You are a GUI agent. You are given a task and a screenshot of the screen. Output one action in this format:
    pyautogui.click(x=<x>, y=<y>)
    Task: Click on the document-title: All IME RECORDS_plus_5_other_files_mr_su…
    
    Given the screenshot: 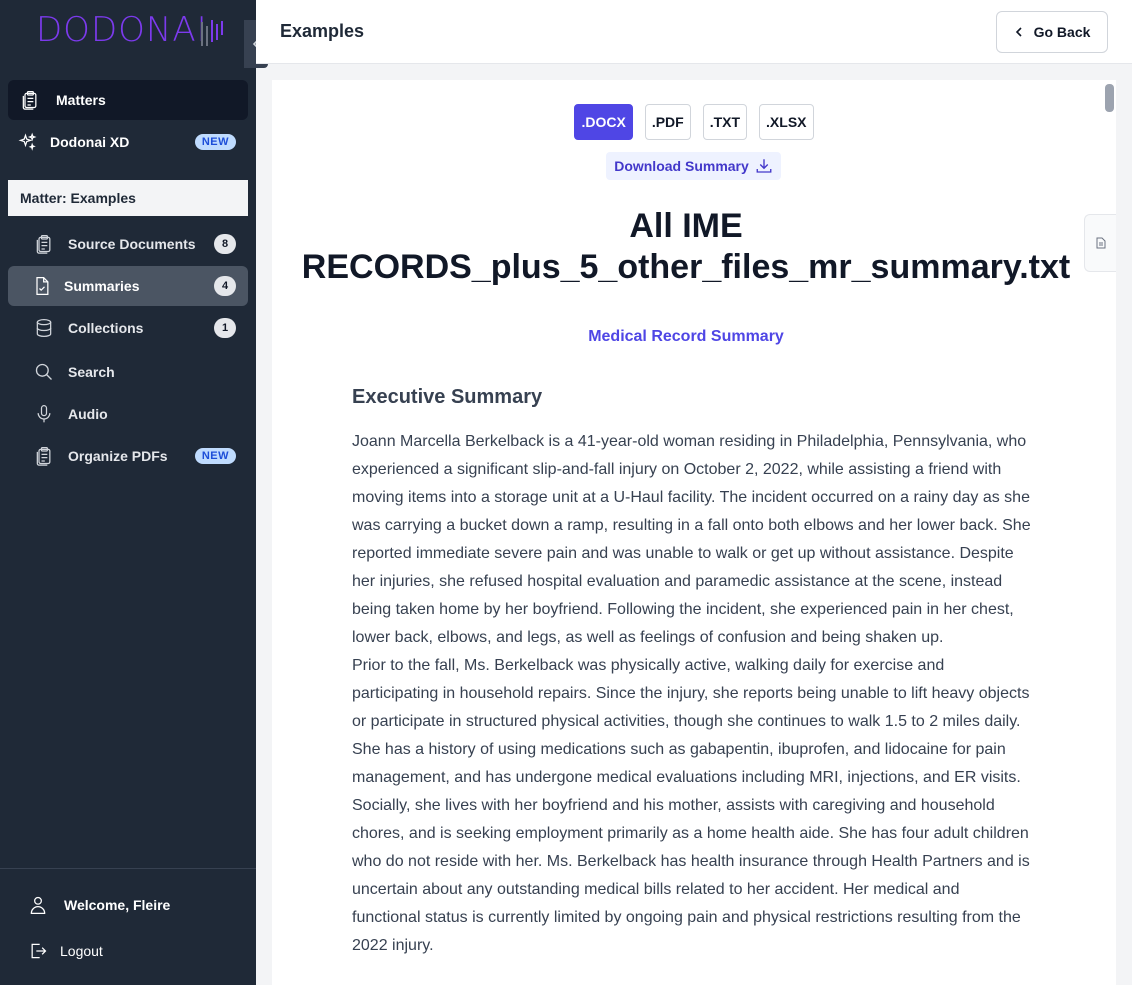 What is the action you would take?
    pyautogui.click(x=686, y=247)
    